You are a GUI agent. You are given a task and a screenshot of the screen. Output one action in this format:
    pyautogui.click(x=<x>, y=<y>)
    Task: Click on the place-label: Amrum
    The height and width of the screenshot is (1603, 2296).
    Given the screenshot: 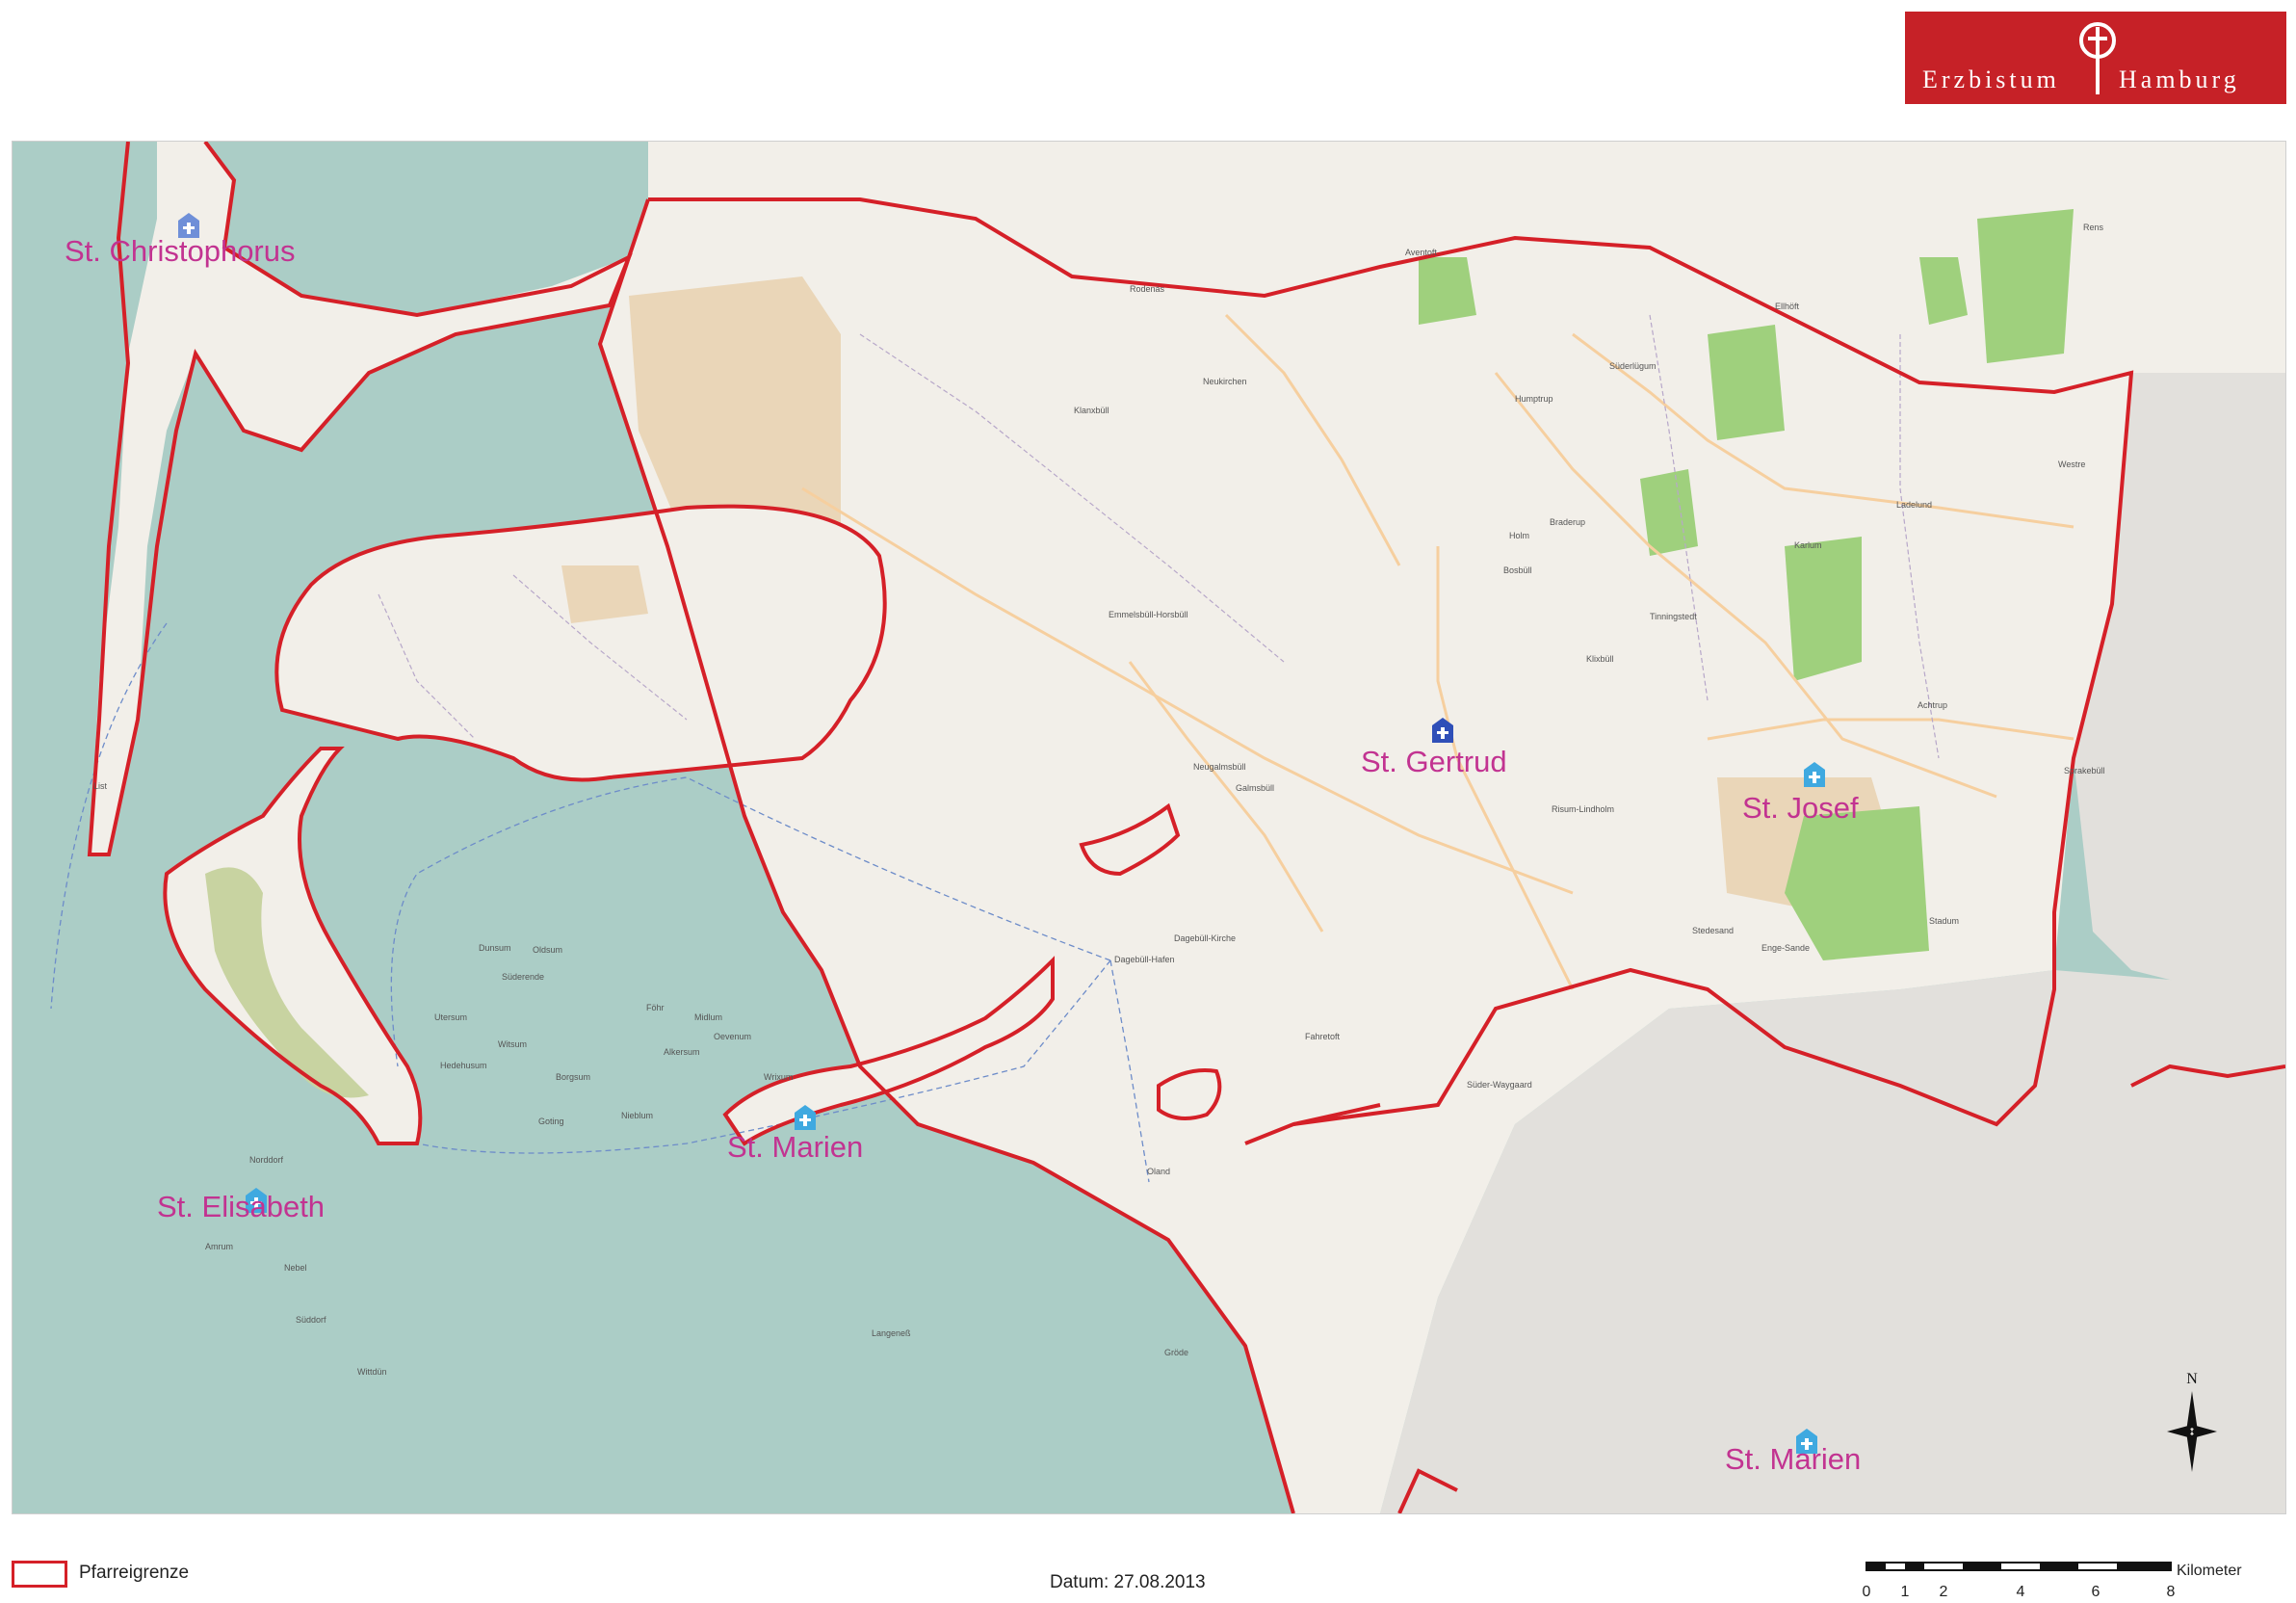 What is the action you would take?
    pyautogui.click(x=219, y=1246)
    